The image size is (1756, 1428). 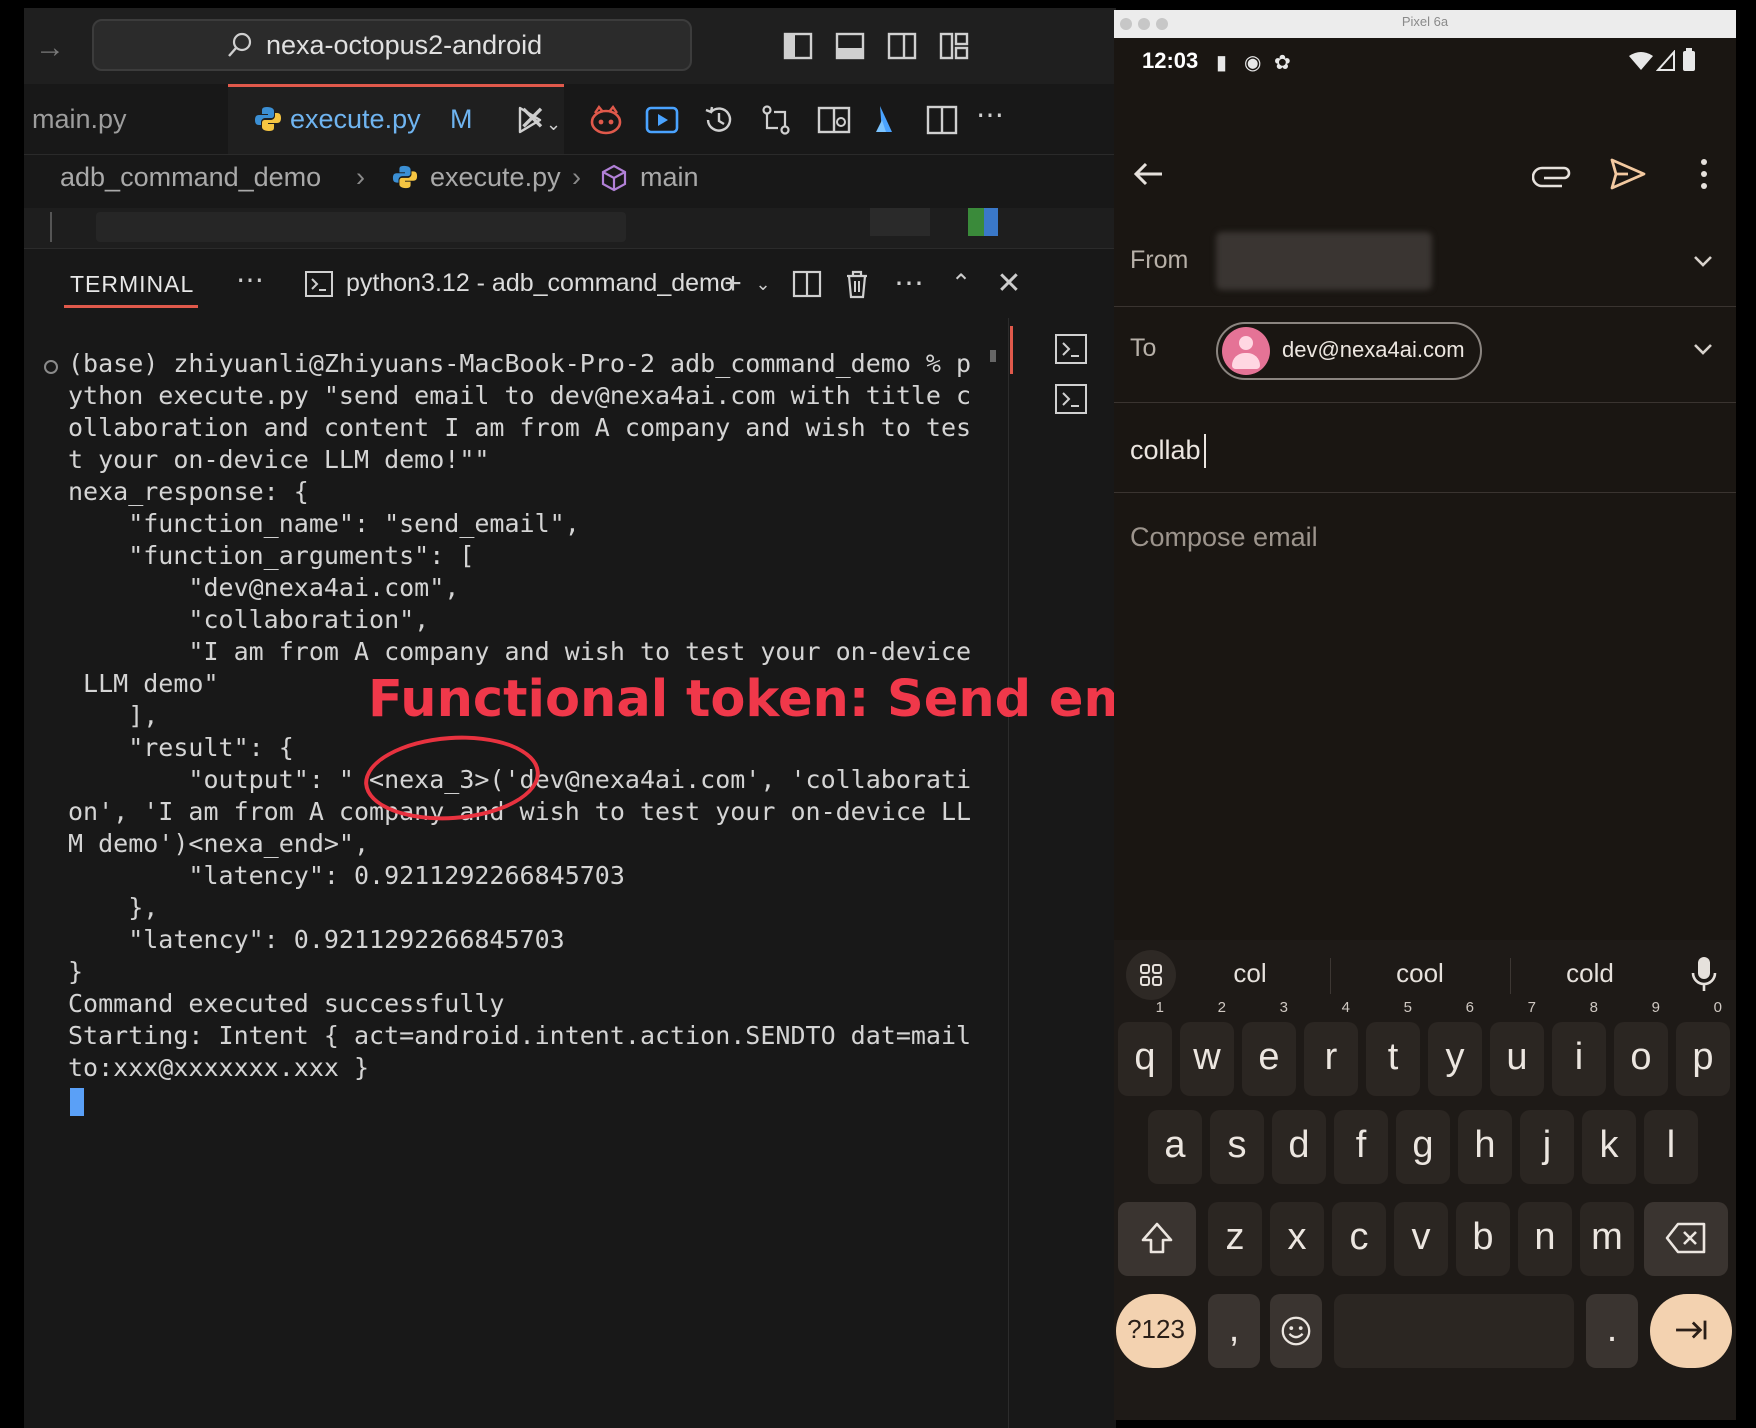 I want to click on suggestion-2: cool, so click(x=1420, y=973).